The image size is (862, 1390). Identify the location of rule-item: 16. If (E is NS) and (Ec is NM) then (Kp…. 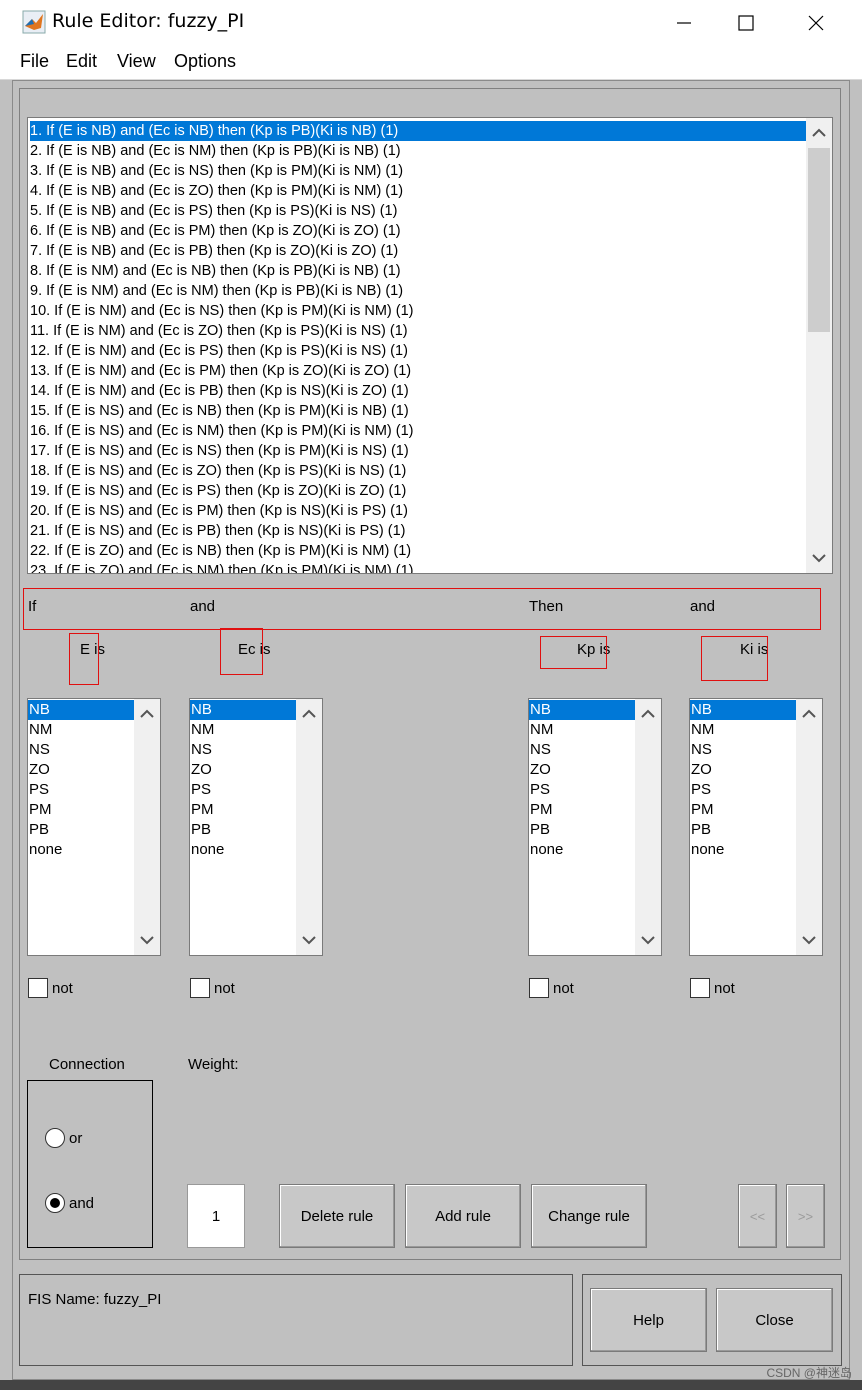
(222, 431).